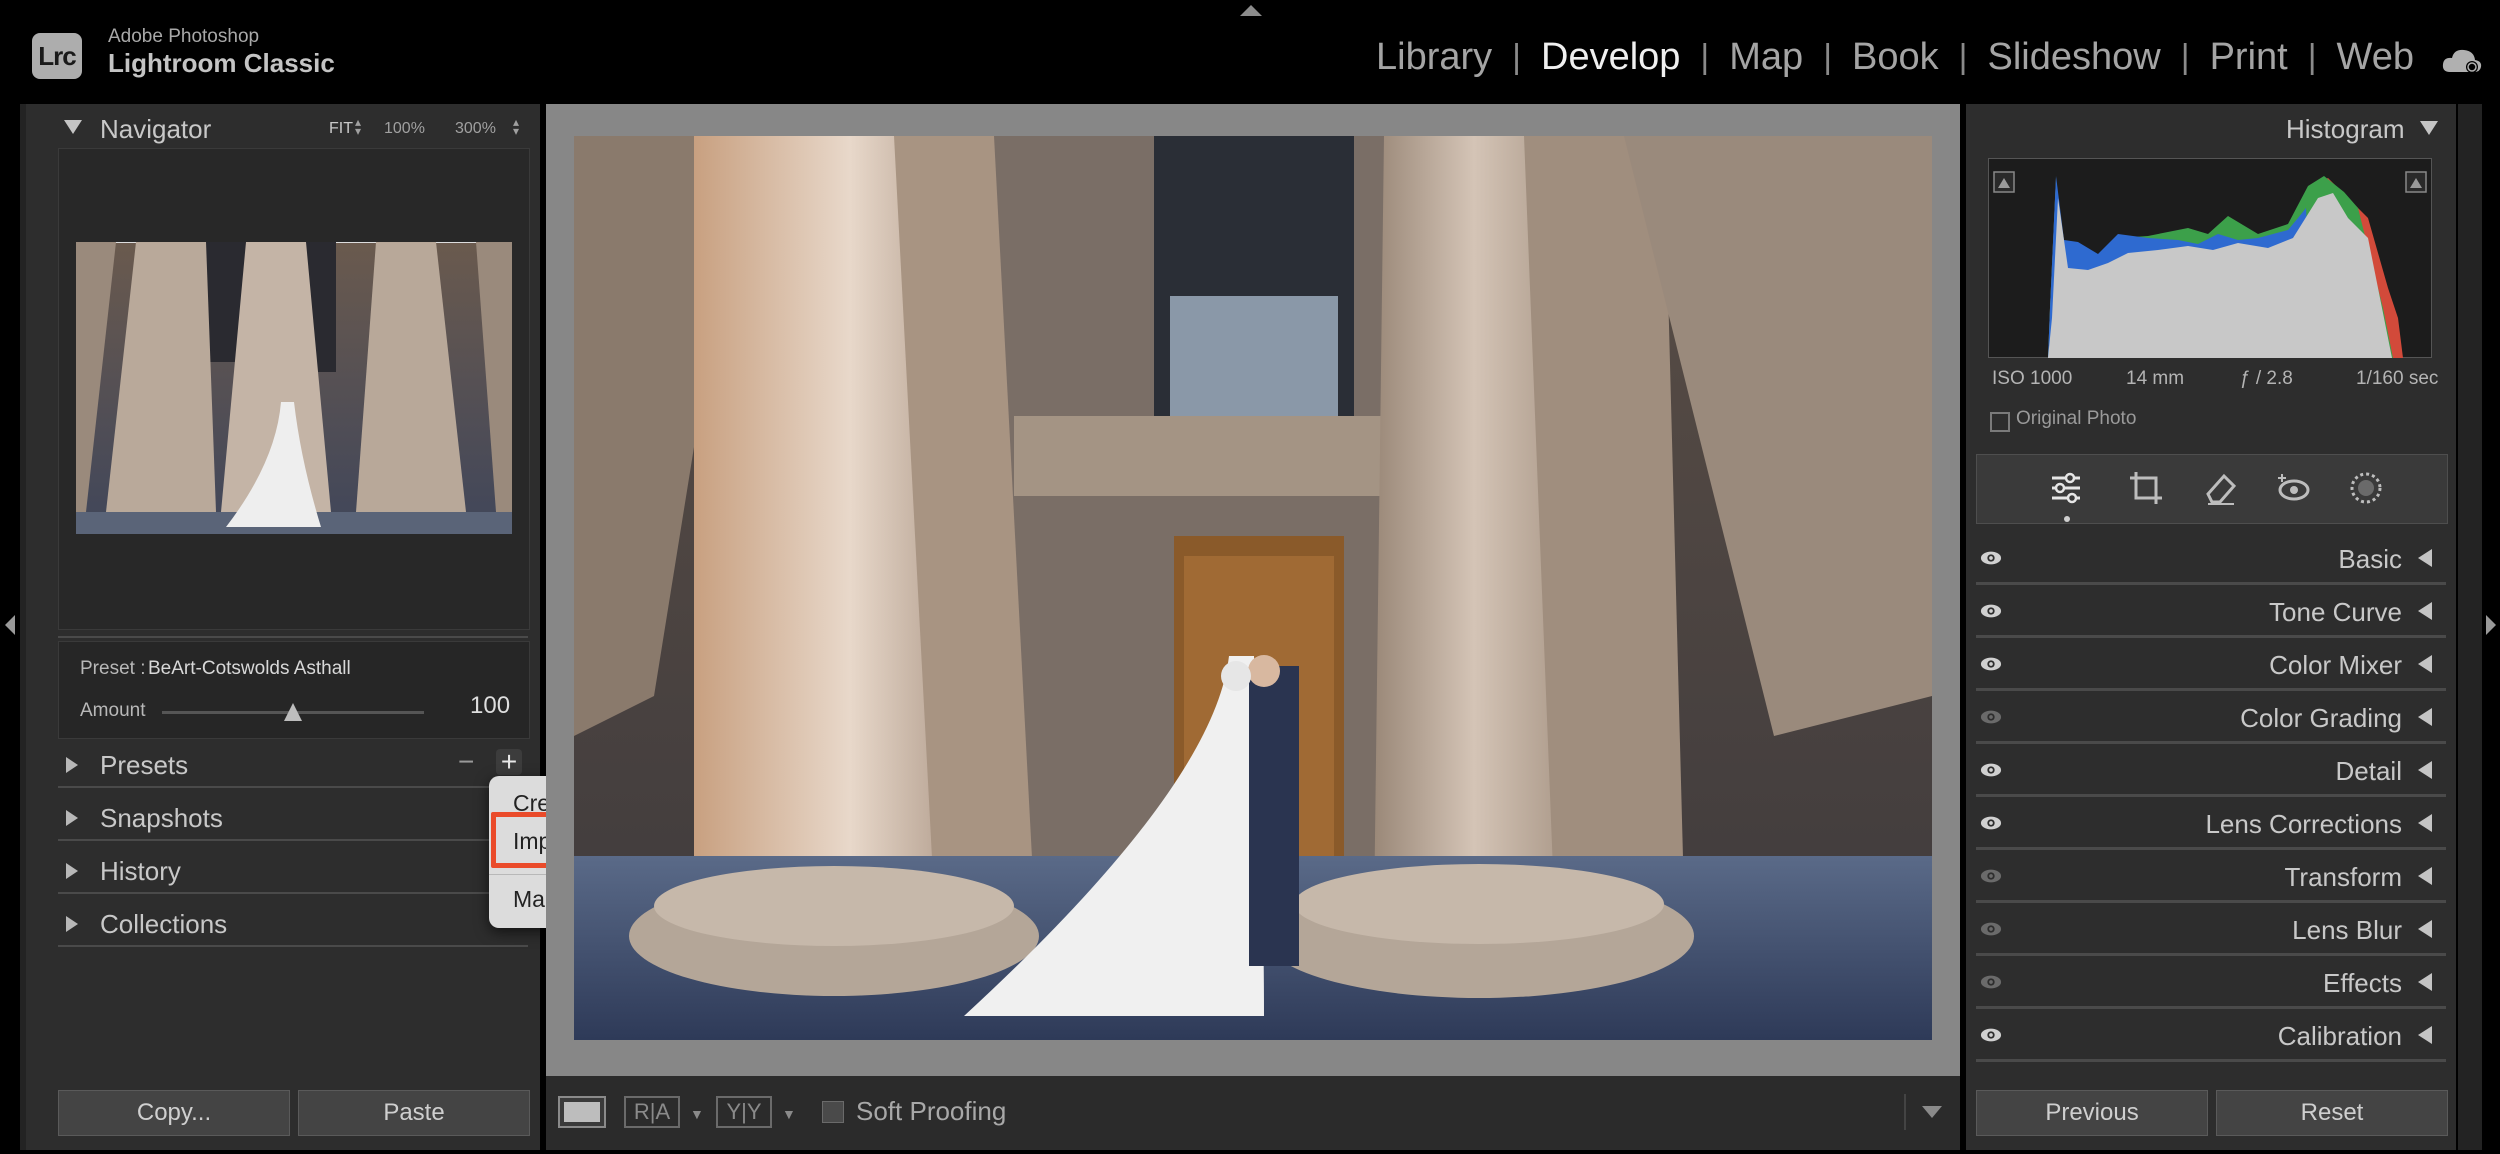 The image size is (2500, 1154). Describe the element at coordinates (466, 762) in the screenshot. I see `remove-preset-button: −` at that location.